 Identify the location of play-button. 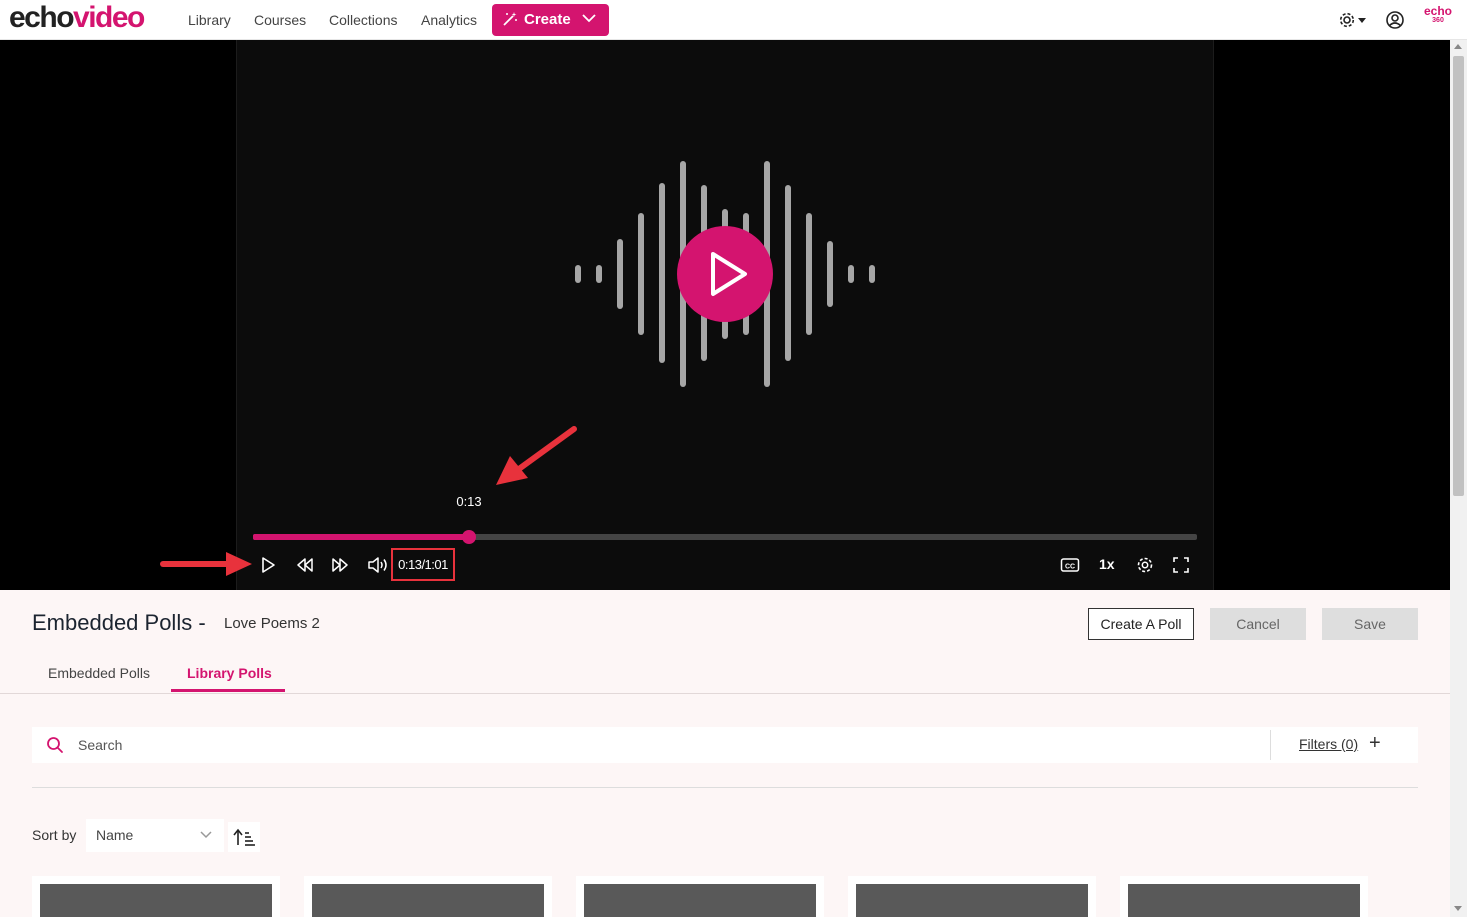
(268, 565).